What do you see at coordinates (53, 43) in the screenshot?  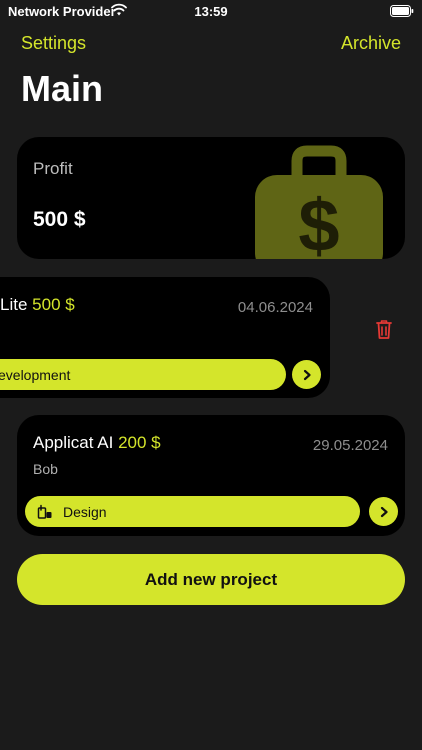 I see `settings-link: Settings` at bounding box center [53, 43].